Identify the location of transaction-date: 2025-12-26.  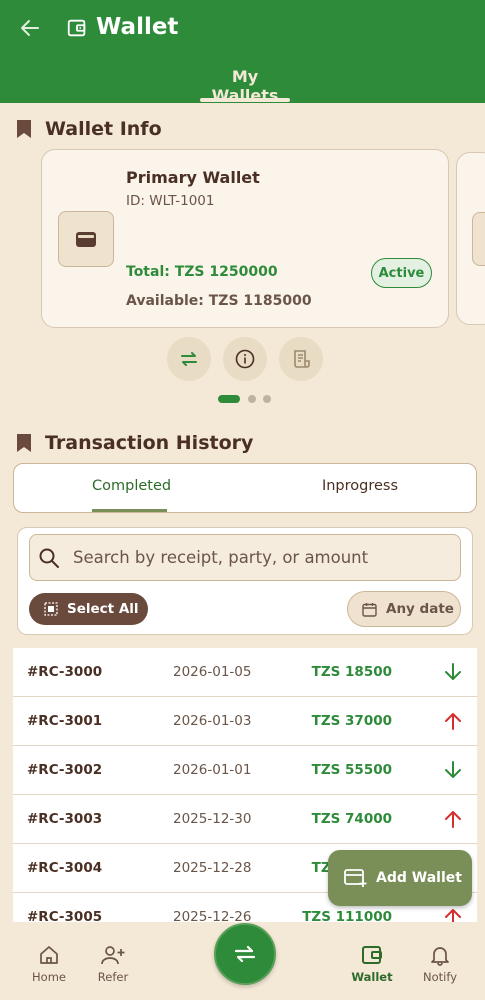
(212, 915).